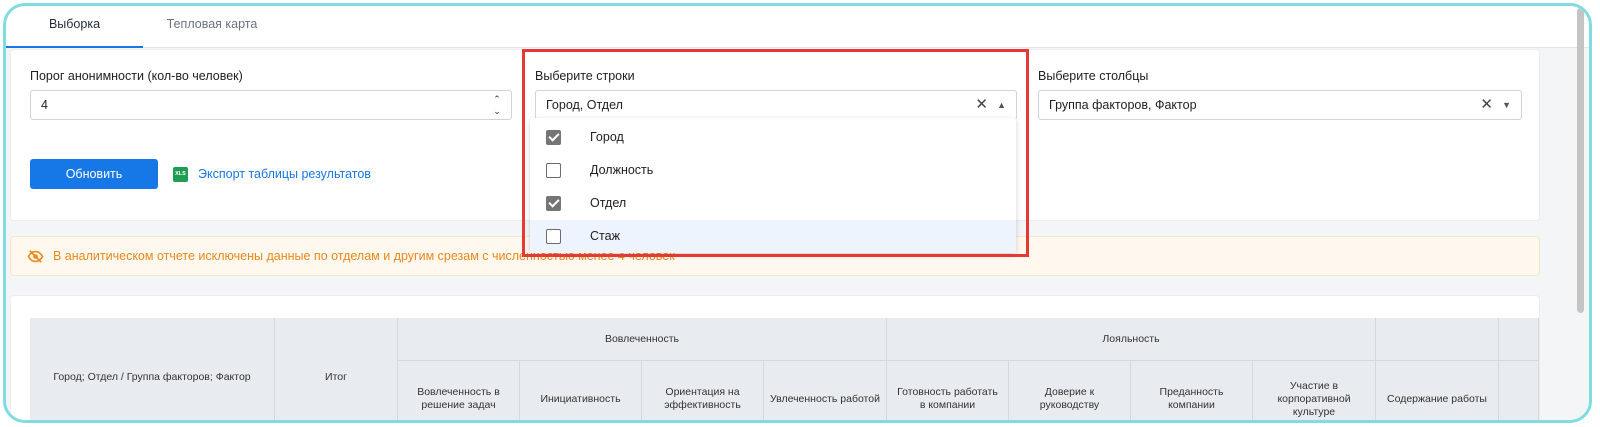  I want to click on rows-dropdown-menu: Город Должность Отдел Стаж, so click(773, 185).